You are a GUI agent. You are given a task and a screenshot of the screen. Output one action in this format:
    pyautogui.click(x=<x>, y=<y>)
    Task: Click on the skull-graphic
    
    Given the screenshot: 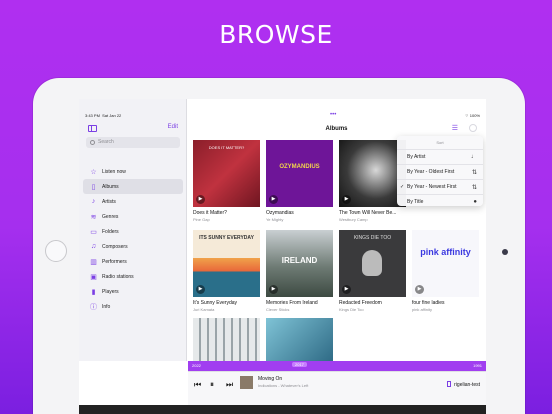 What is the action you would take?
    pyautogui.click(x=372, y=263)
    